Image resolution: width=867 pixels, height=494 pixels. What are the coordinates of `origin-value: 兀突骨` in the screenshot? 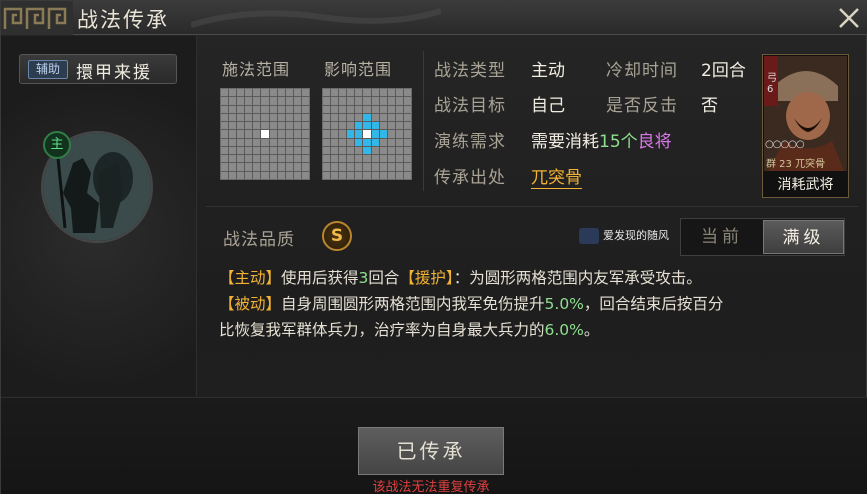 It's located at (556, 176).